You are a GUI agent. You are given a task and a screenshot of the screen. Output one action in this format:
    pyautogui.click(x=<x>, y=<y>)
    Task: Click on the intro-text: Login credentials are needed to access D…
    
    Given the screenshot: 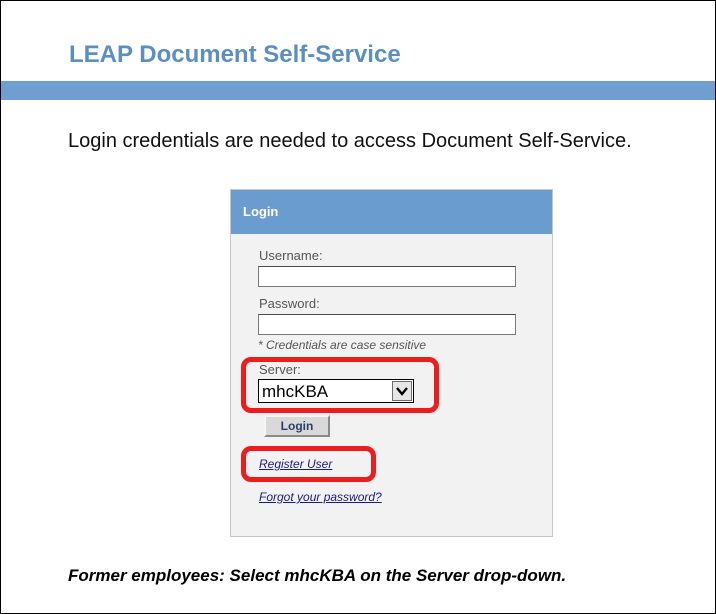 What is the action you would take?
    pyautogui.click(x=350, y=141)
    